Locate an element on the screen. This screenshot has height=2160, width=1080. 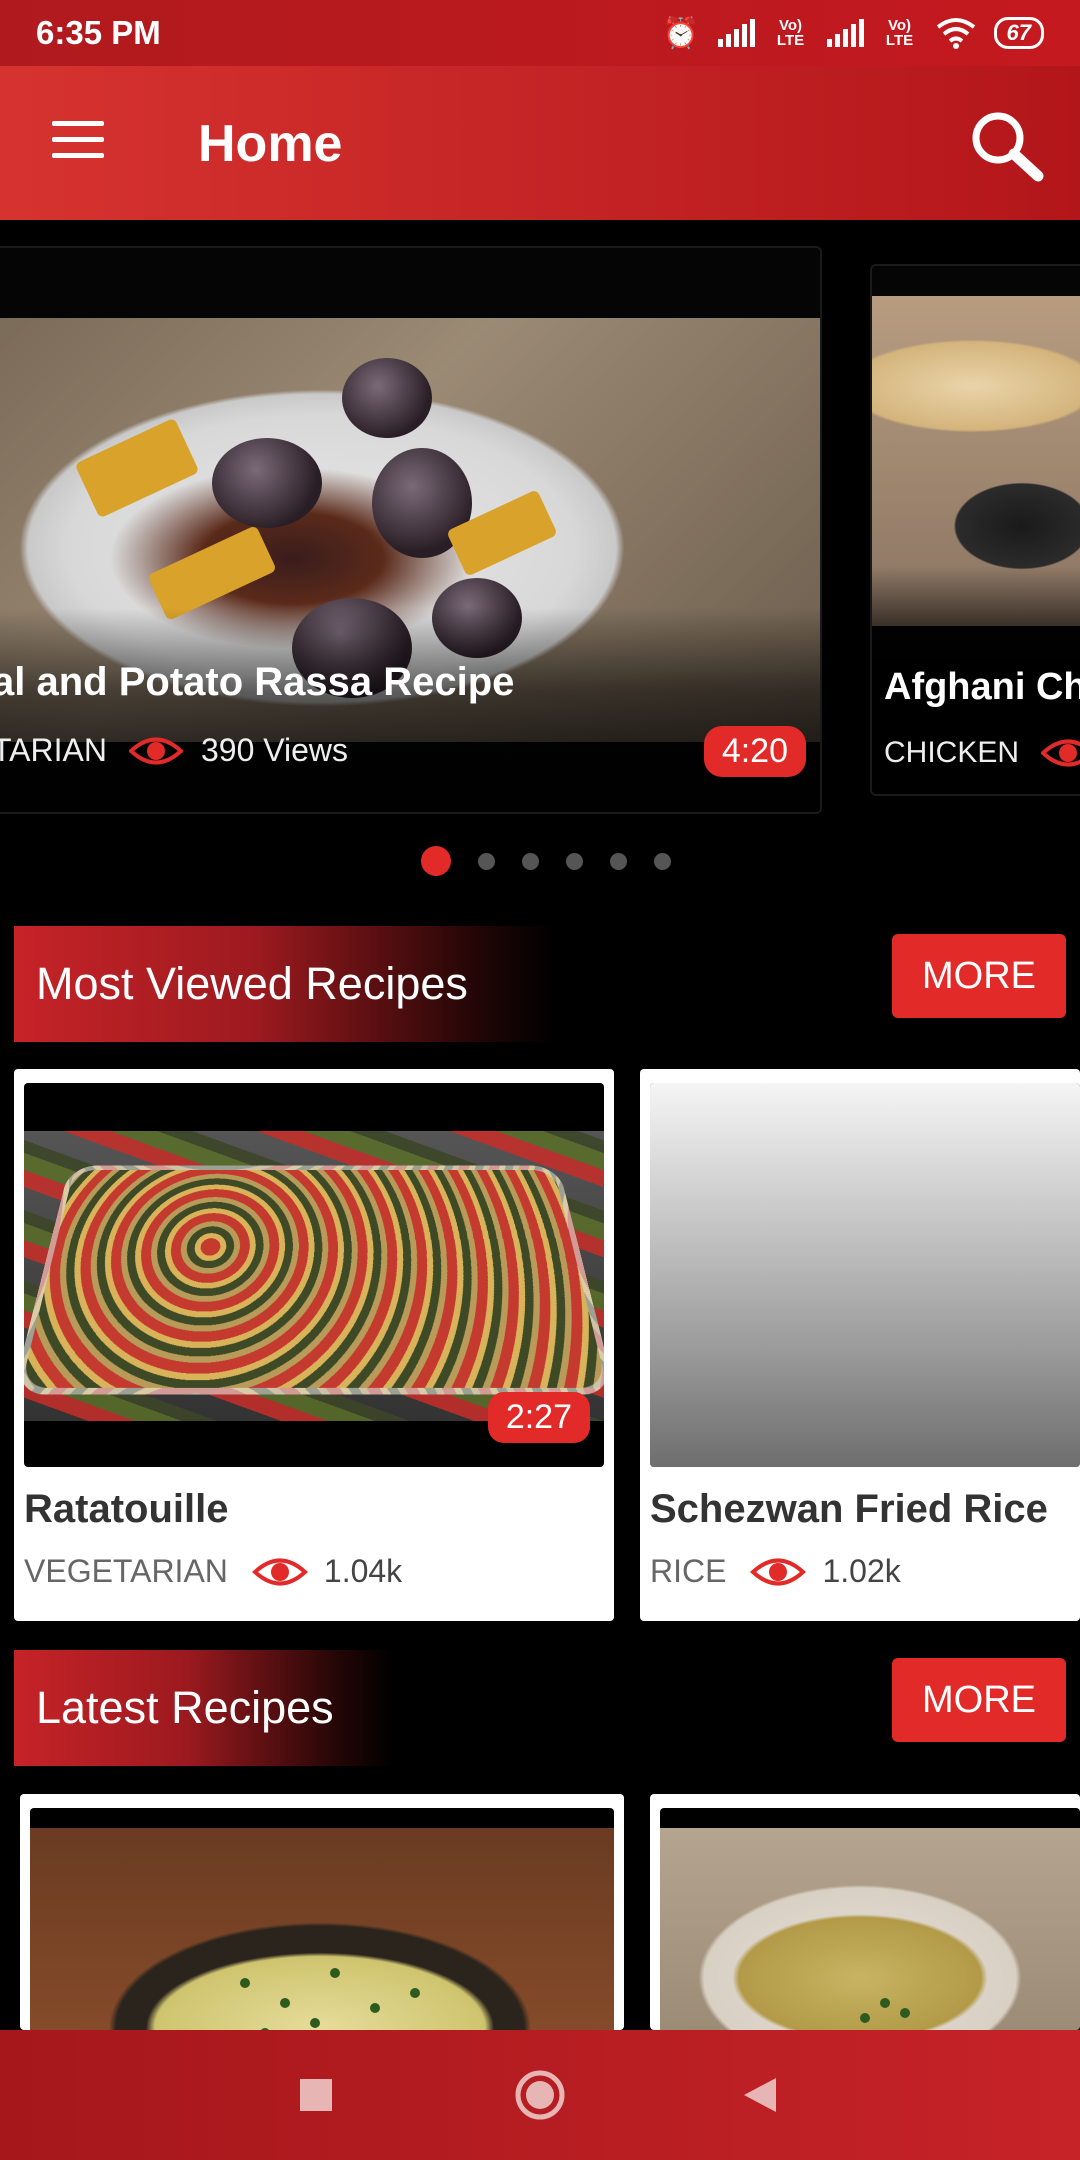
slide-title: Afghani Ch is located at coordinates (982, 687).